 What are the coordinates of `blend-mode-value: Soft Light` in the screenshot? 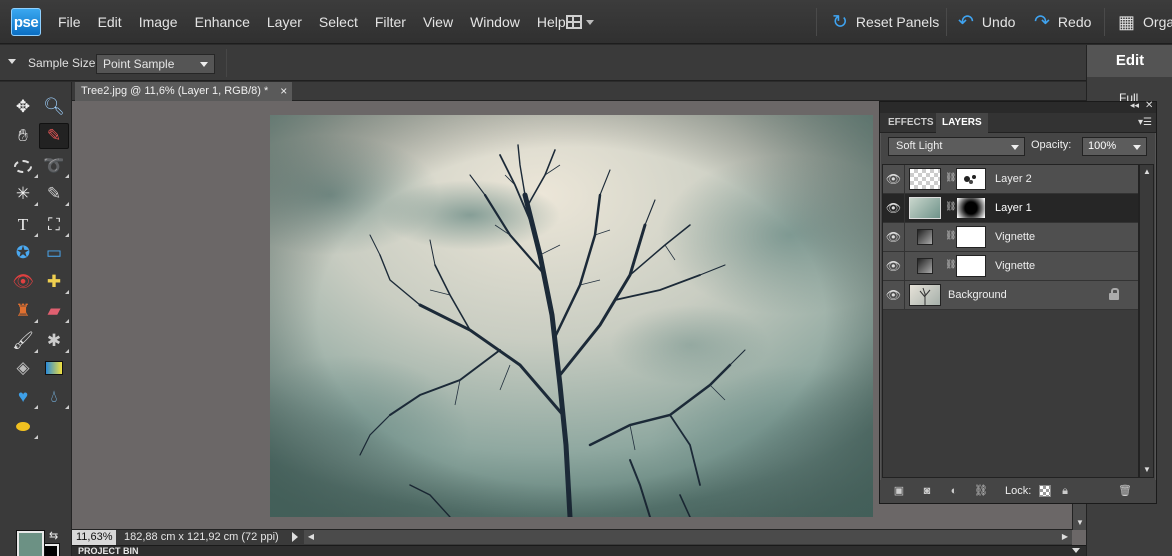 It's located at (919, 146).